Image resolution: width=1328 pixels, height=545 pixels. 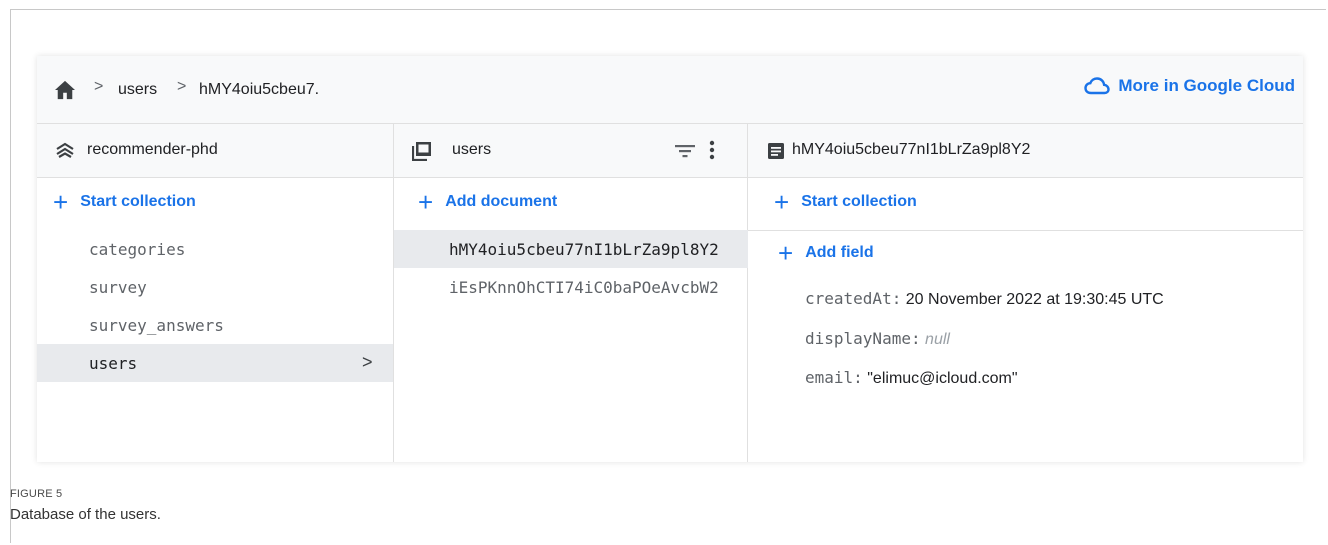 I want to click on collection-title: users, so click(x=472, y=149).